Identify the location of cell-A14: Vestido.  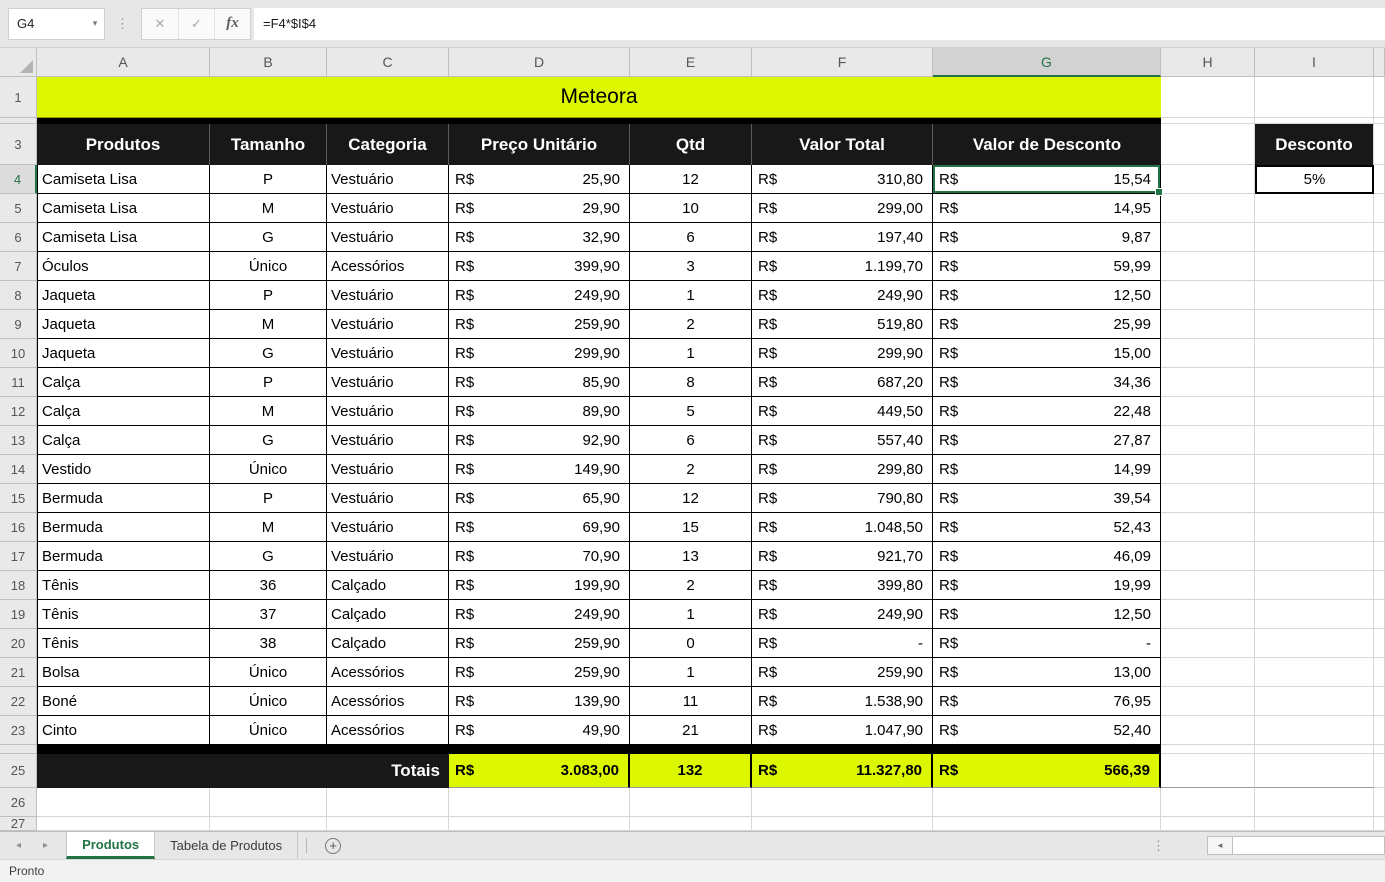
(123, 469).